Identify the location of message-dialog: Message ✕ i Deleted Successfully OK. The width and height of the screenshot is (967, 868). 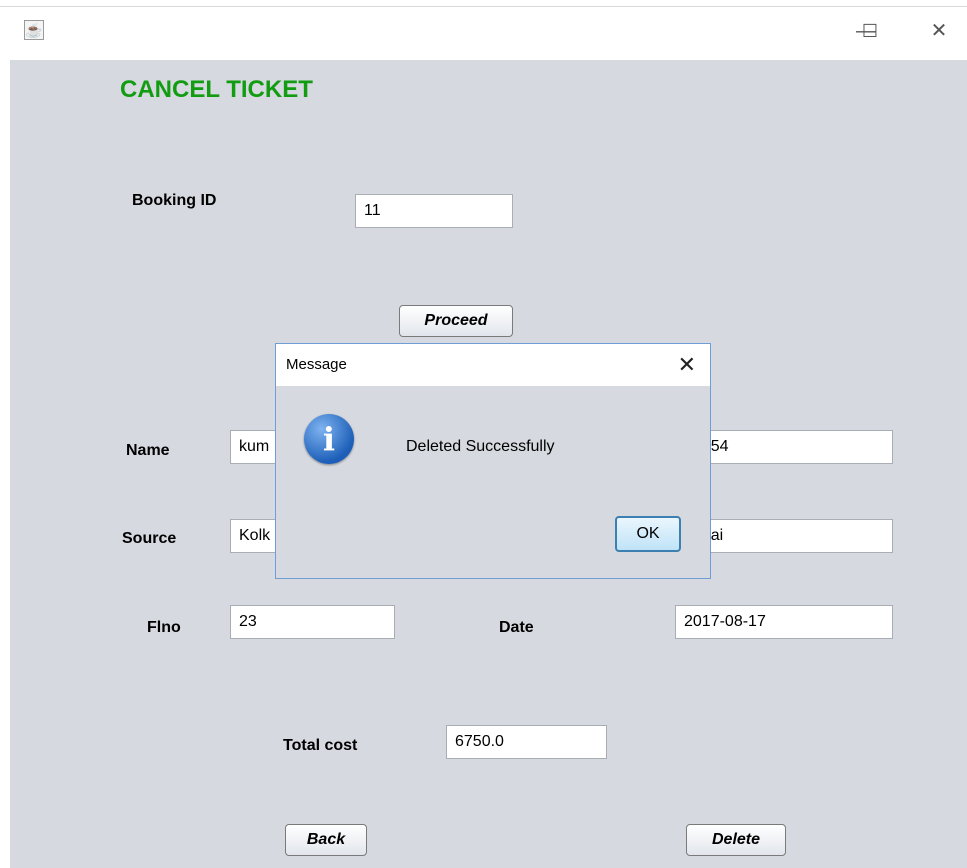
(493, 461).